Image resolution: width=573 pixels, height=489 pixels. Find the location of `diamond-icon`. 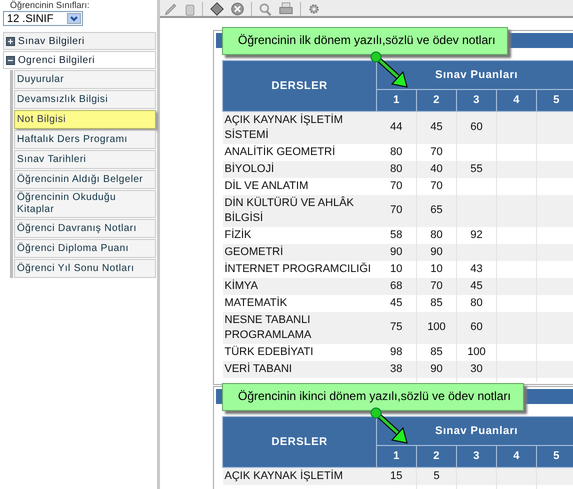

diamond-icon is located at coordinates (217, 9).